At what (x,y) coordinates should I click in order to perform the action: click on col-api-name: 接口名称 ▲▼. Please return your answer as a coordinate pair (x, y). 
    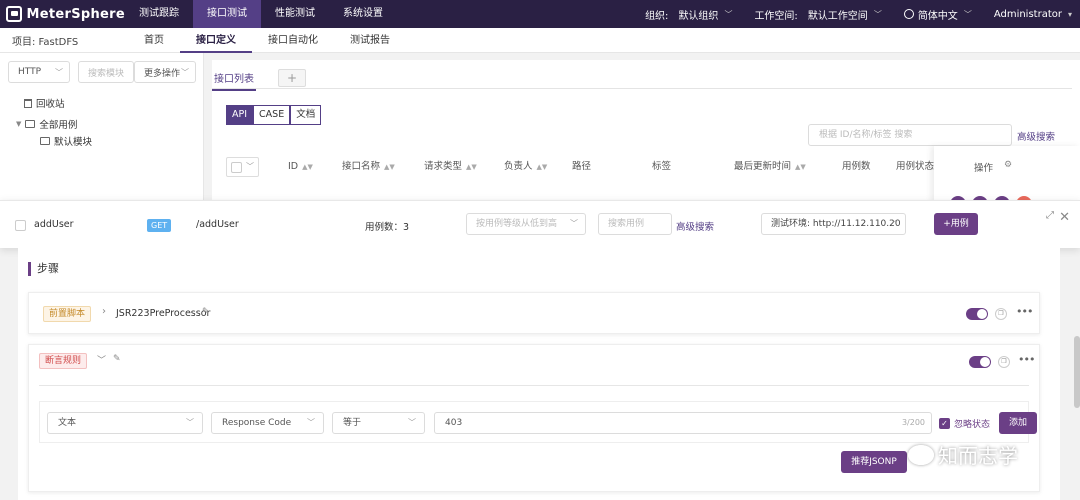
    Looking at the image, I should click on (368, 167).